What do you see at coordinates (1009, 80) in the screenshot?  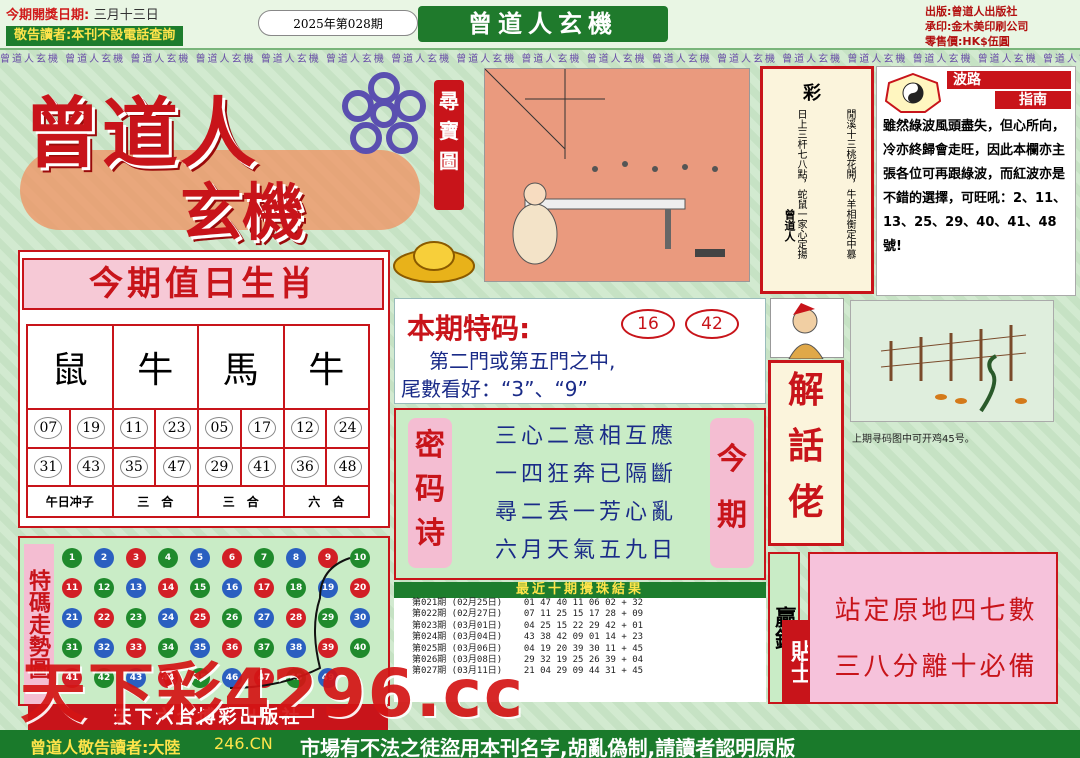 I see `wave-guide-title: 波路` at bounding box center [1009, 80].